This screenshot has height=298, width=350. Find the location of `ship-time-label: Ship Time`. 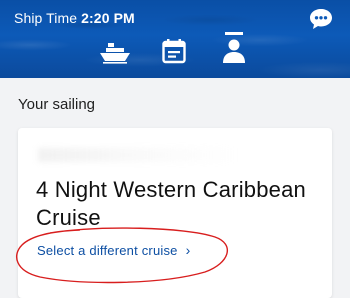

ship-time-label: Ship Time is located at coordinates (46, 18).